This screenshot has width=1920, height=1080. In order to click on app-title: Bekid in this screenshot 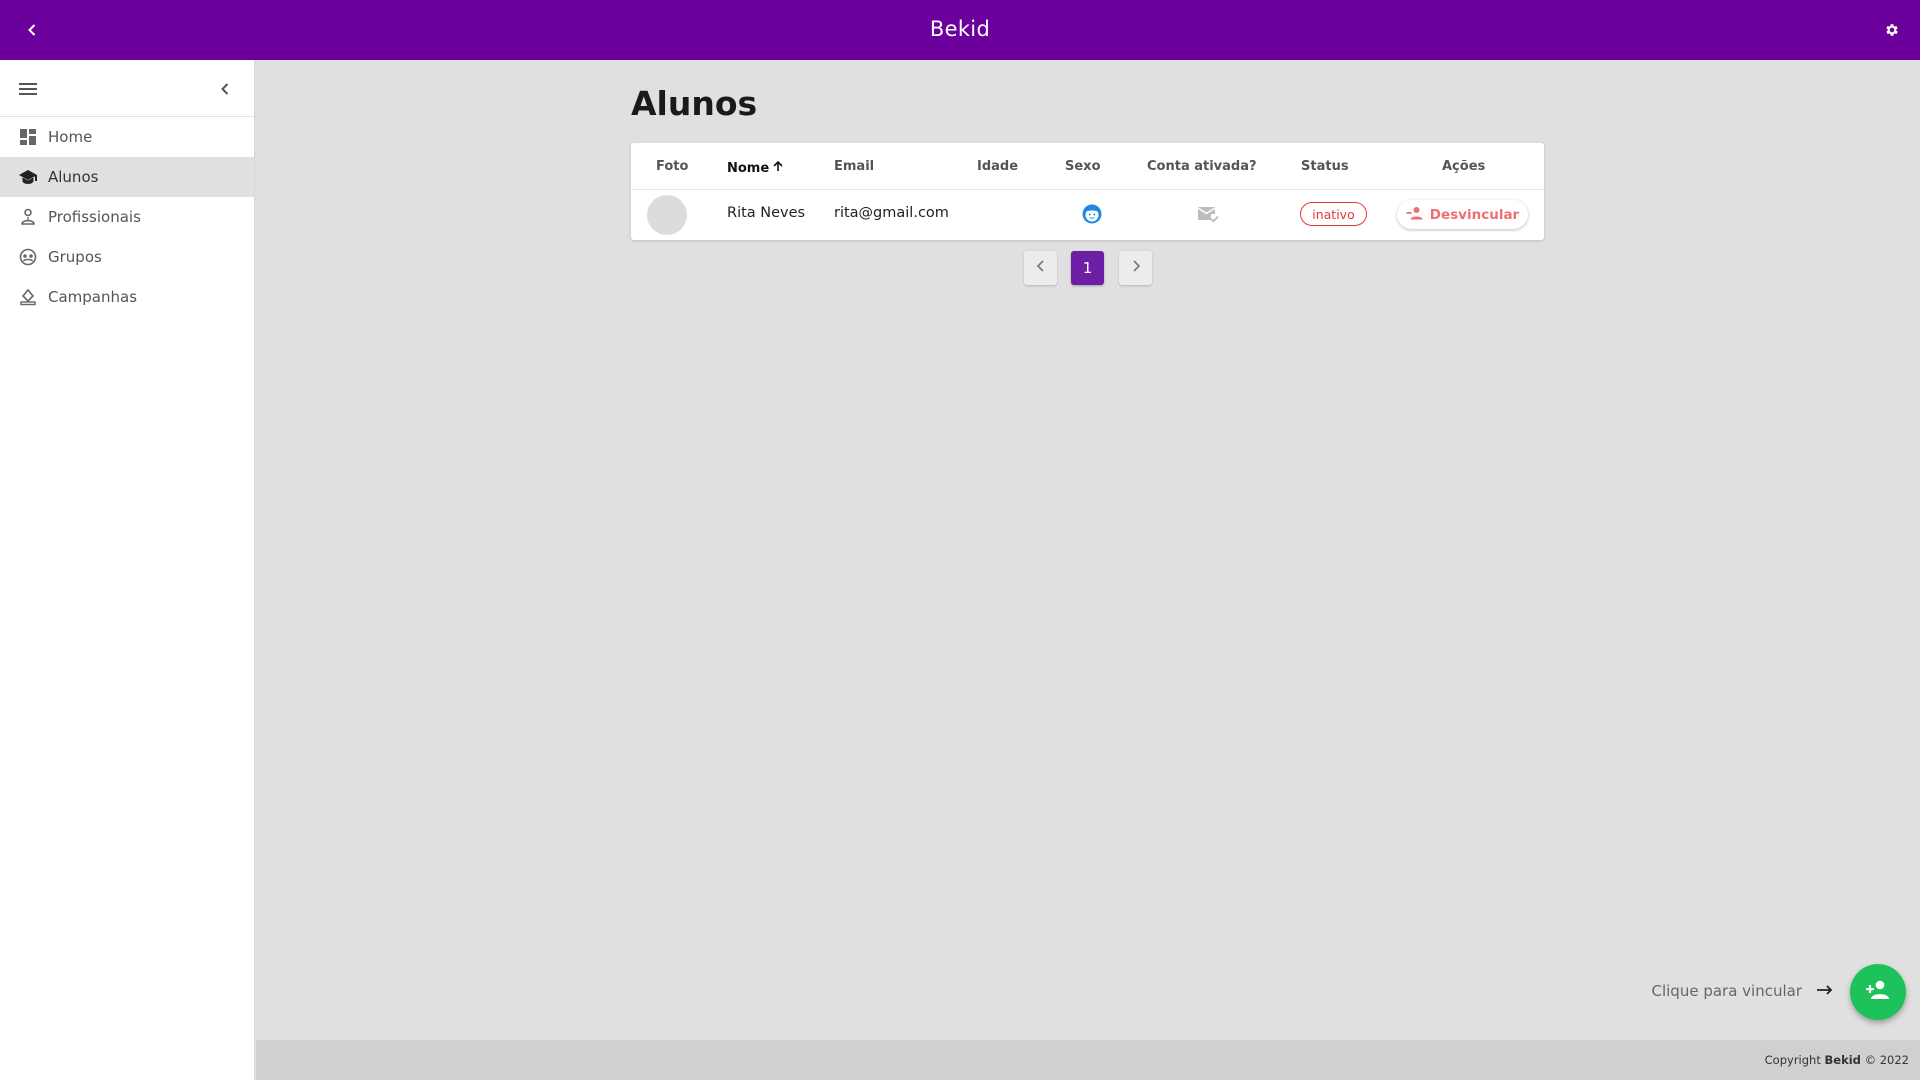, I will do `click(960, 29)`.